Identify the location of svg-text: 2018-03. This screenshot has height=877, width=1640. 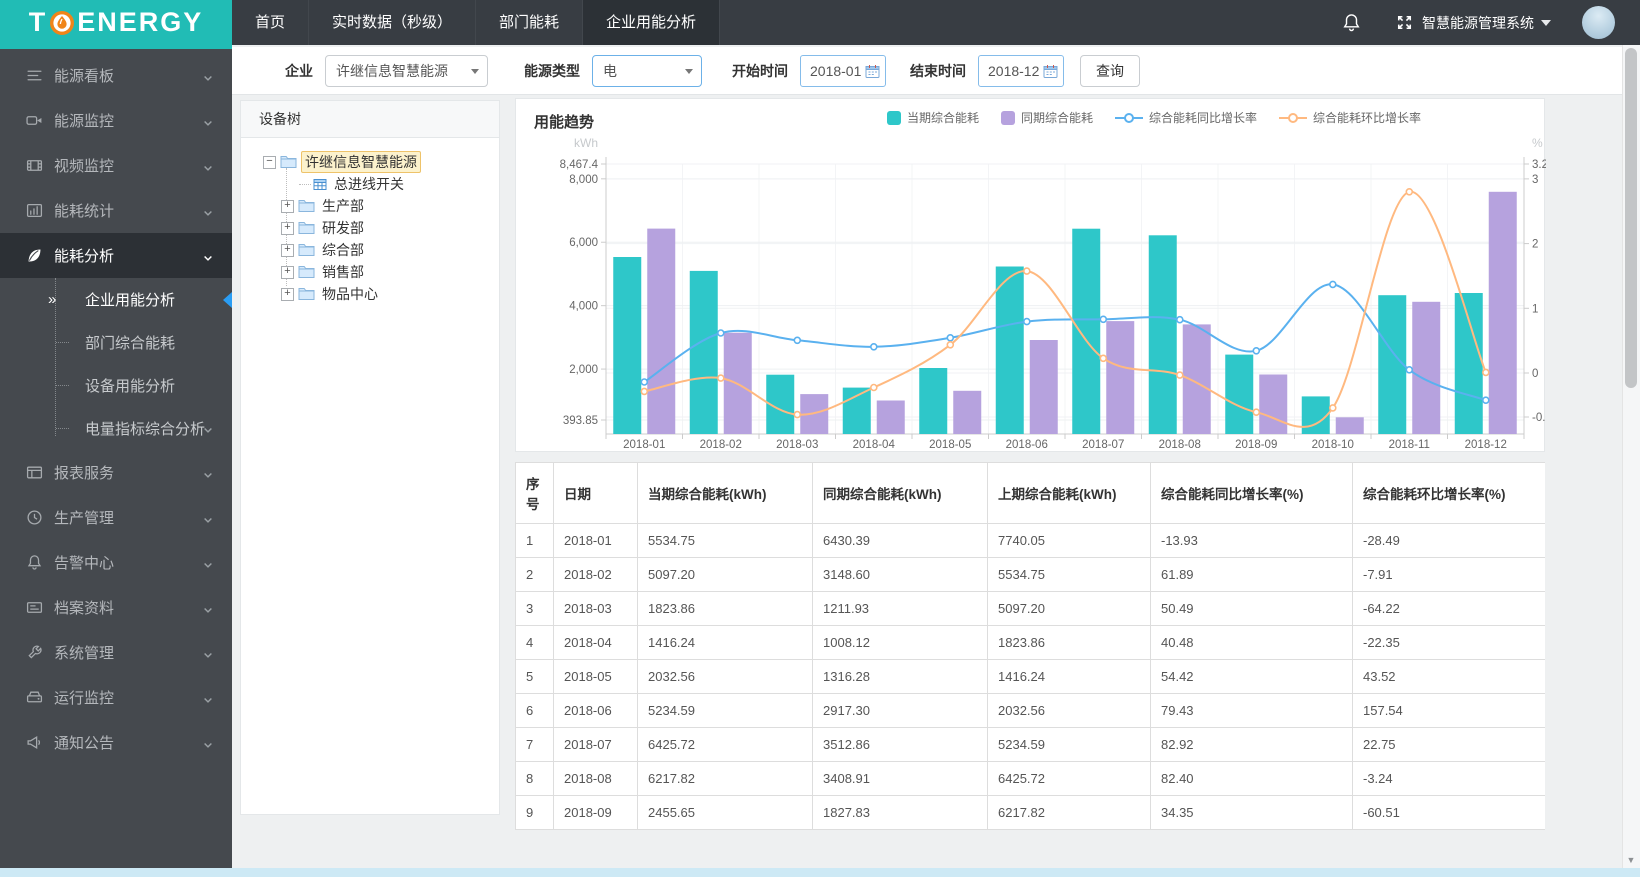
(797, 445).